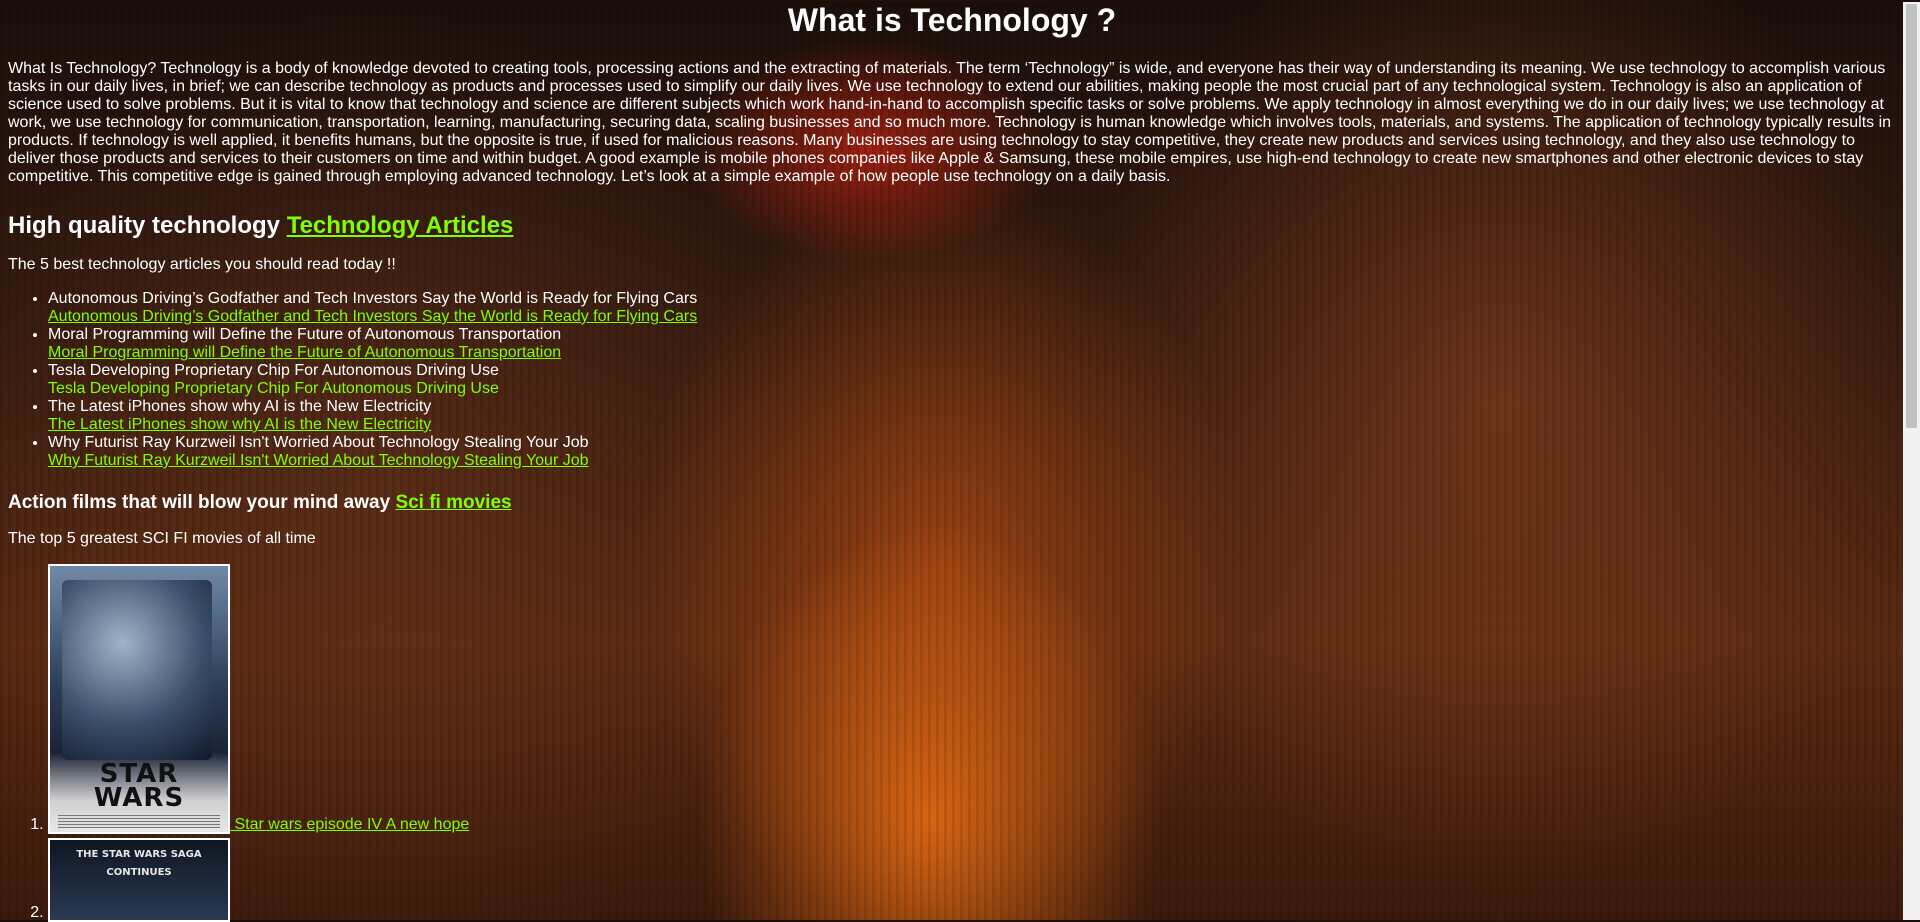 The height and width of the screenshot is (922, 1920). I want to click on movie-poster-image: STAR WARS, so click(139, 699).